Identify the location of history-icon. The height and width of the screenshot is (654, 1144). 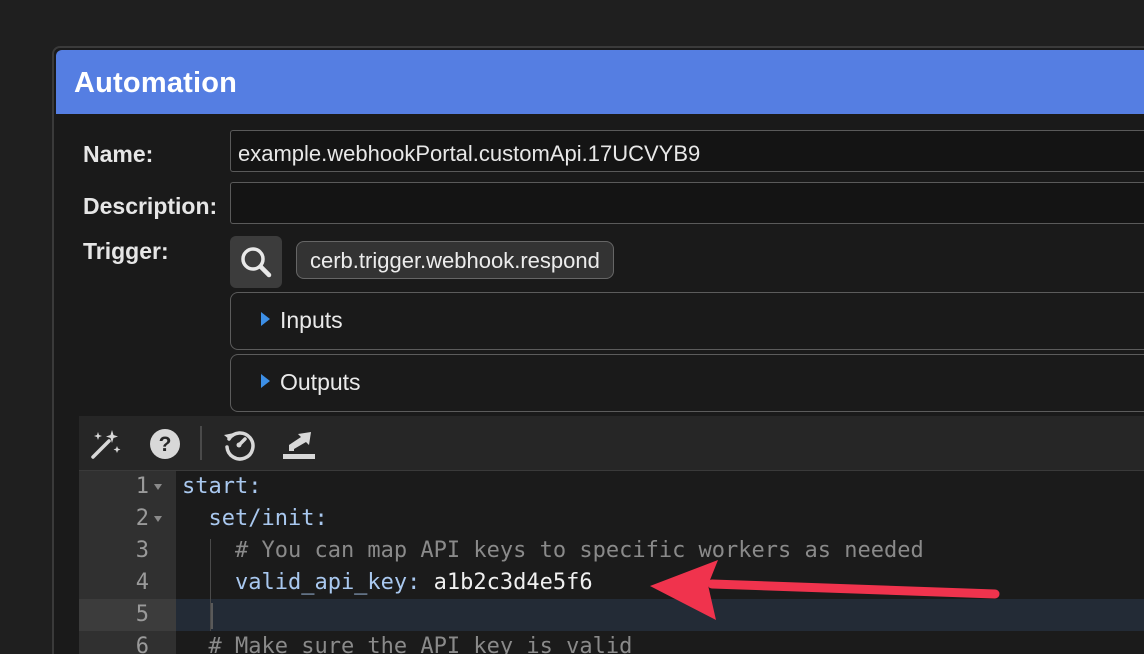
(239, 446).